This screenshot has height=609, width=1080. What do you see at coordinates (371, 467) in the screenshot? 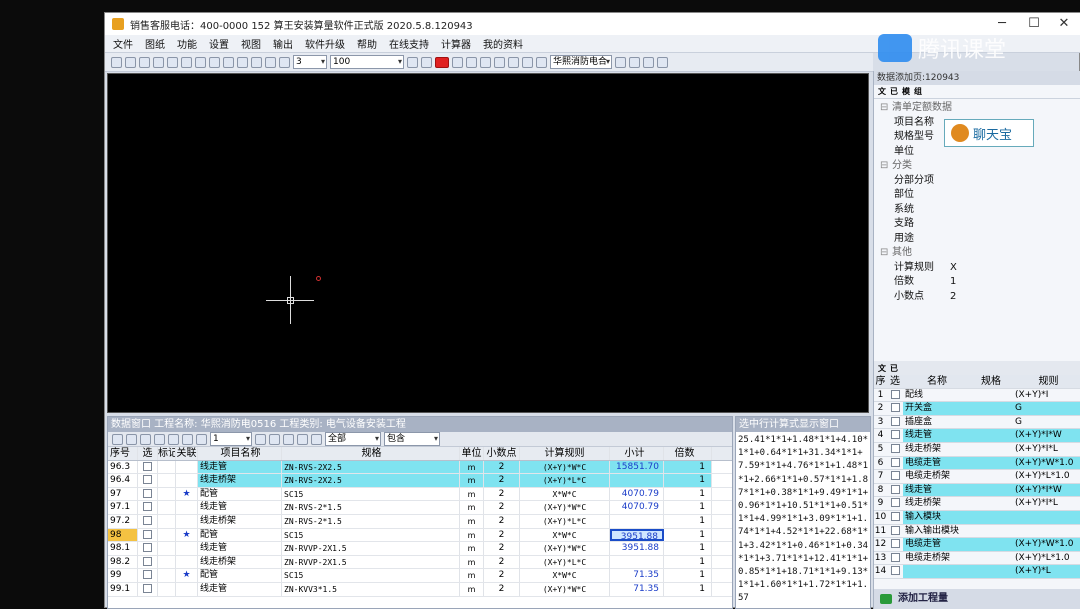
I see `row-spec: ZN-RVS-2X2.5` at bounding box center [371, 467].